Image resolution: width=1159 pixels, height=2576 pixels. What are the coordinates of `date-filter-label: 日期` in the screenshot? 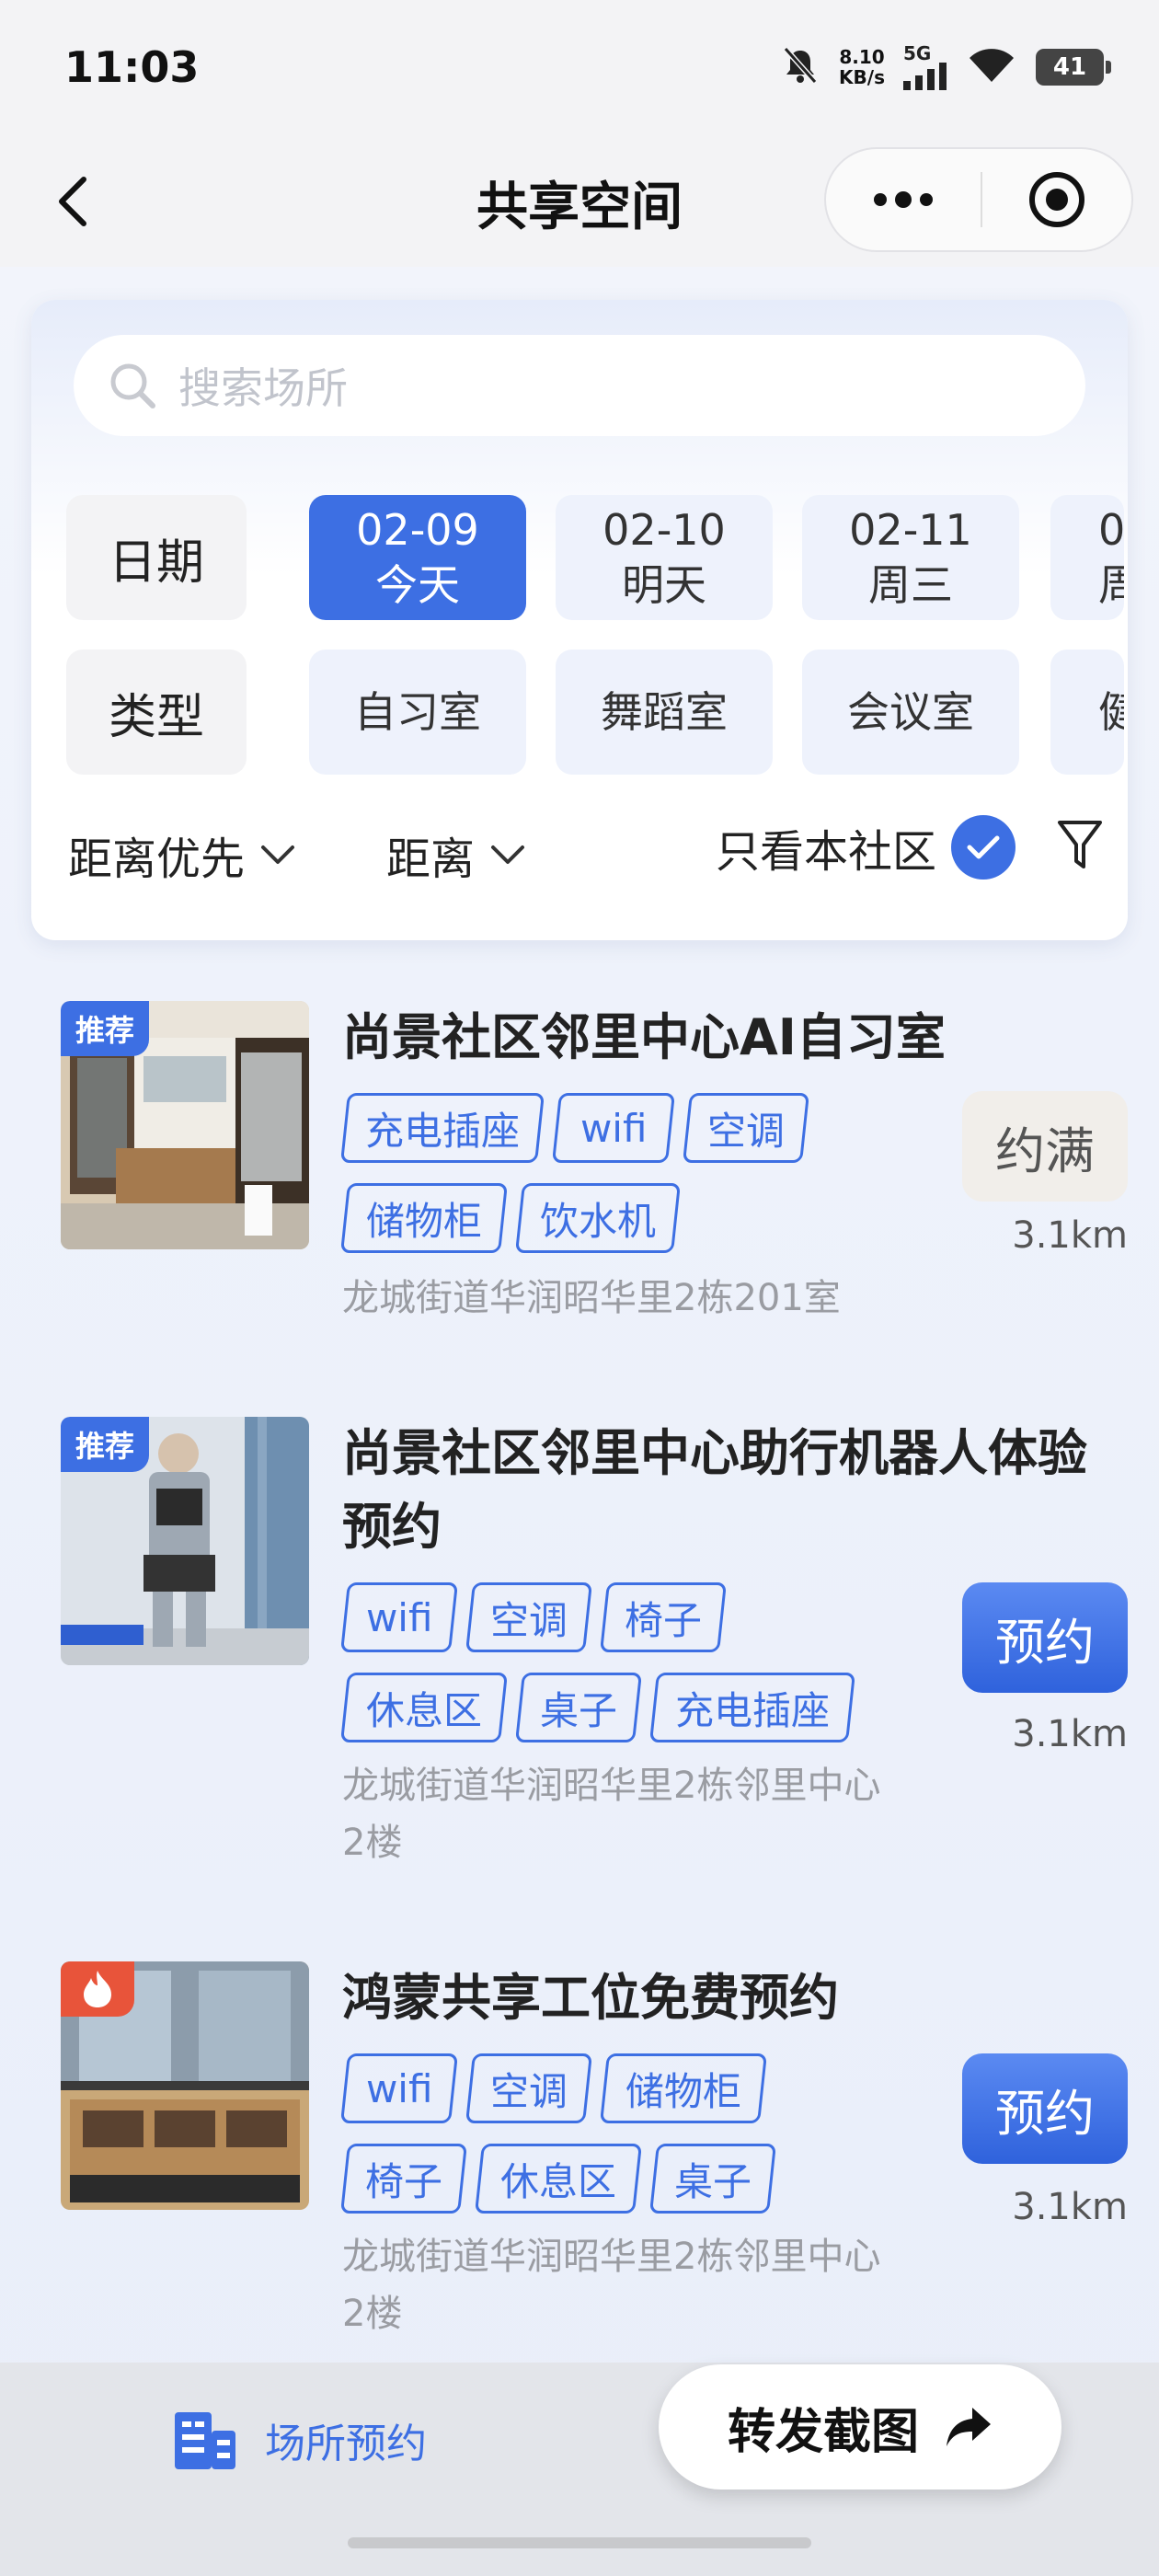 It's located at (156, 557).